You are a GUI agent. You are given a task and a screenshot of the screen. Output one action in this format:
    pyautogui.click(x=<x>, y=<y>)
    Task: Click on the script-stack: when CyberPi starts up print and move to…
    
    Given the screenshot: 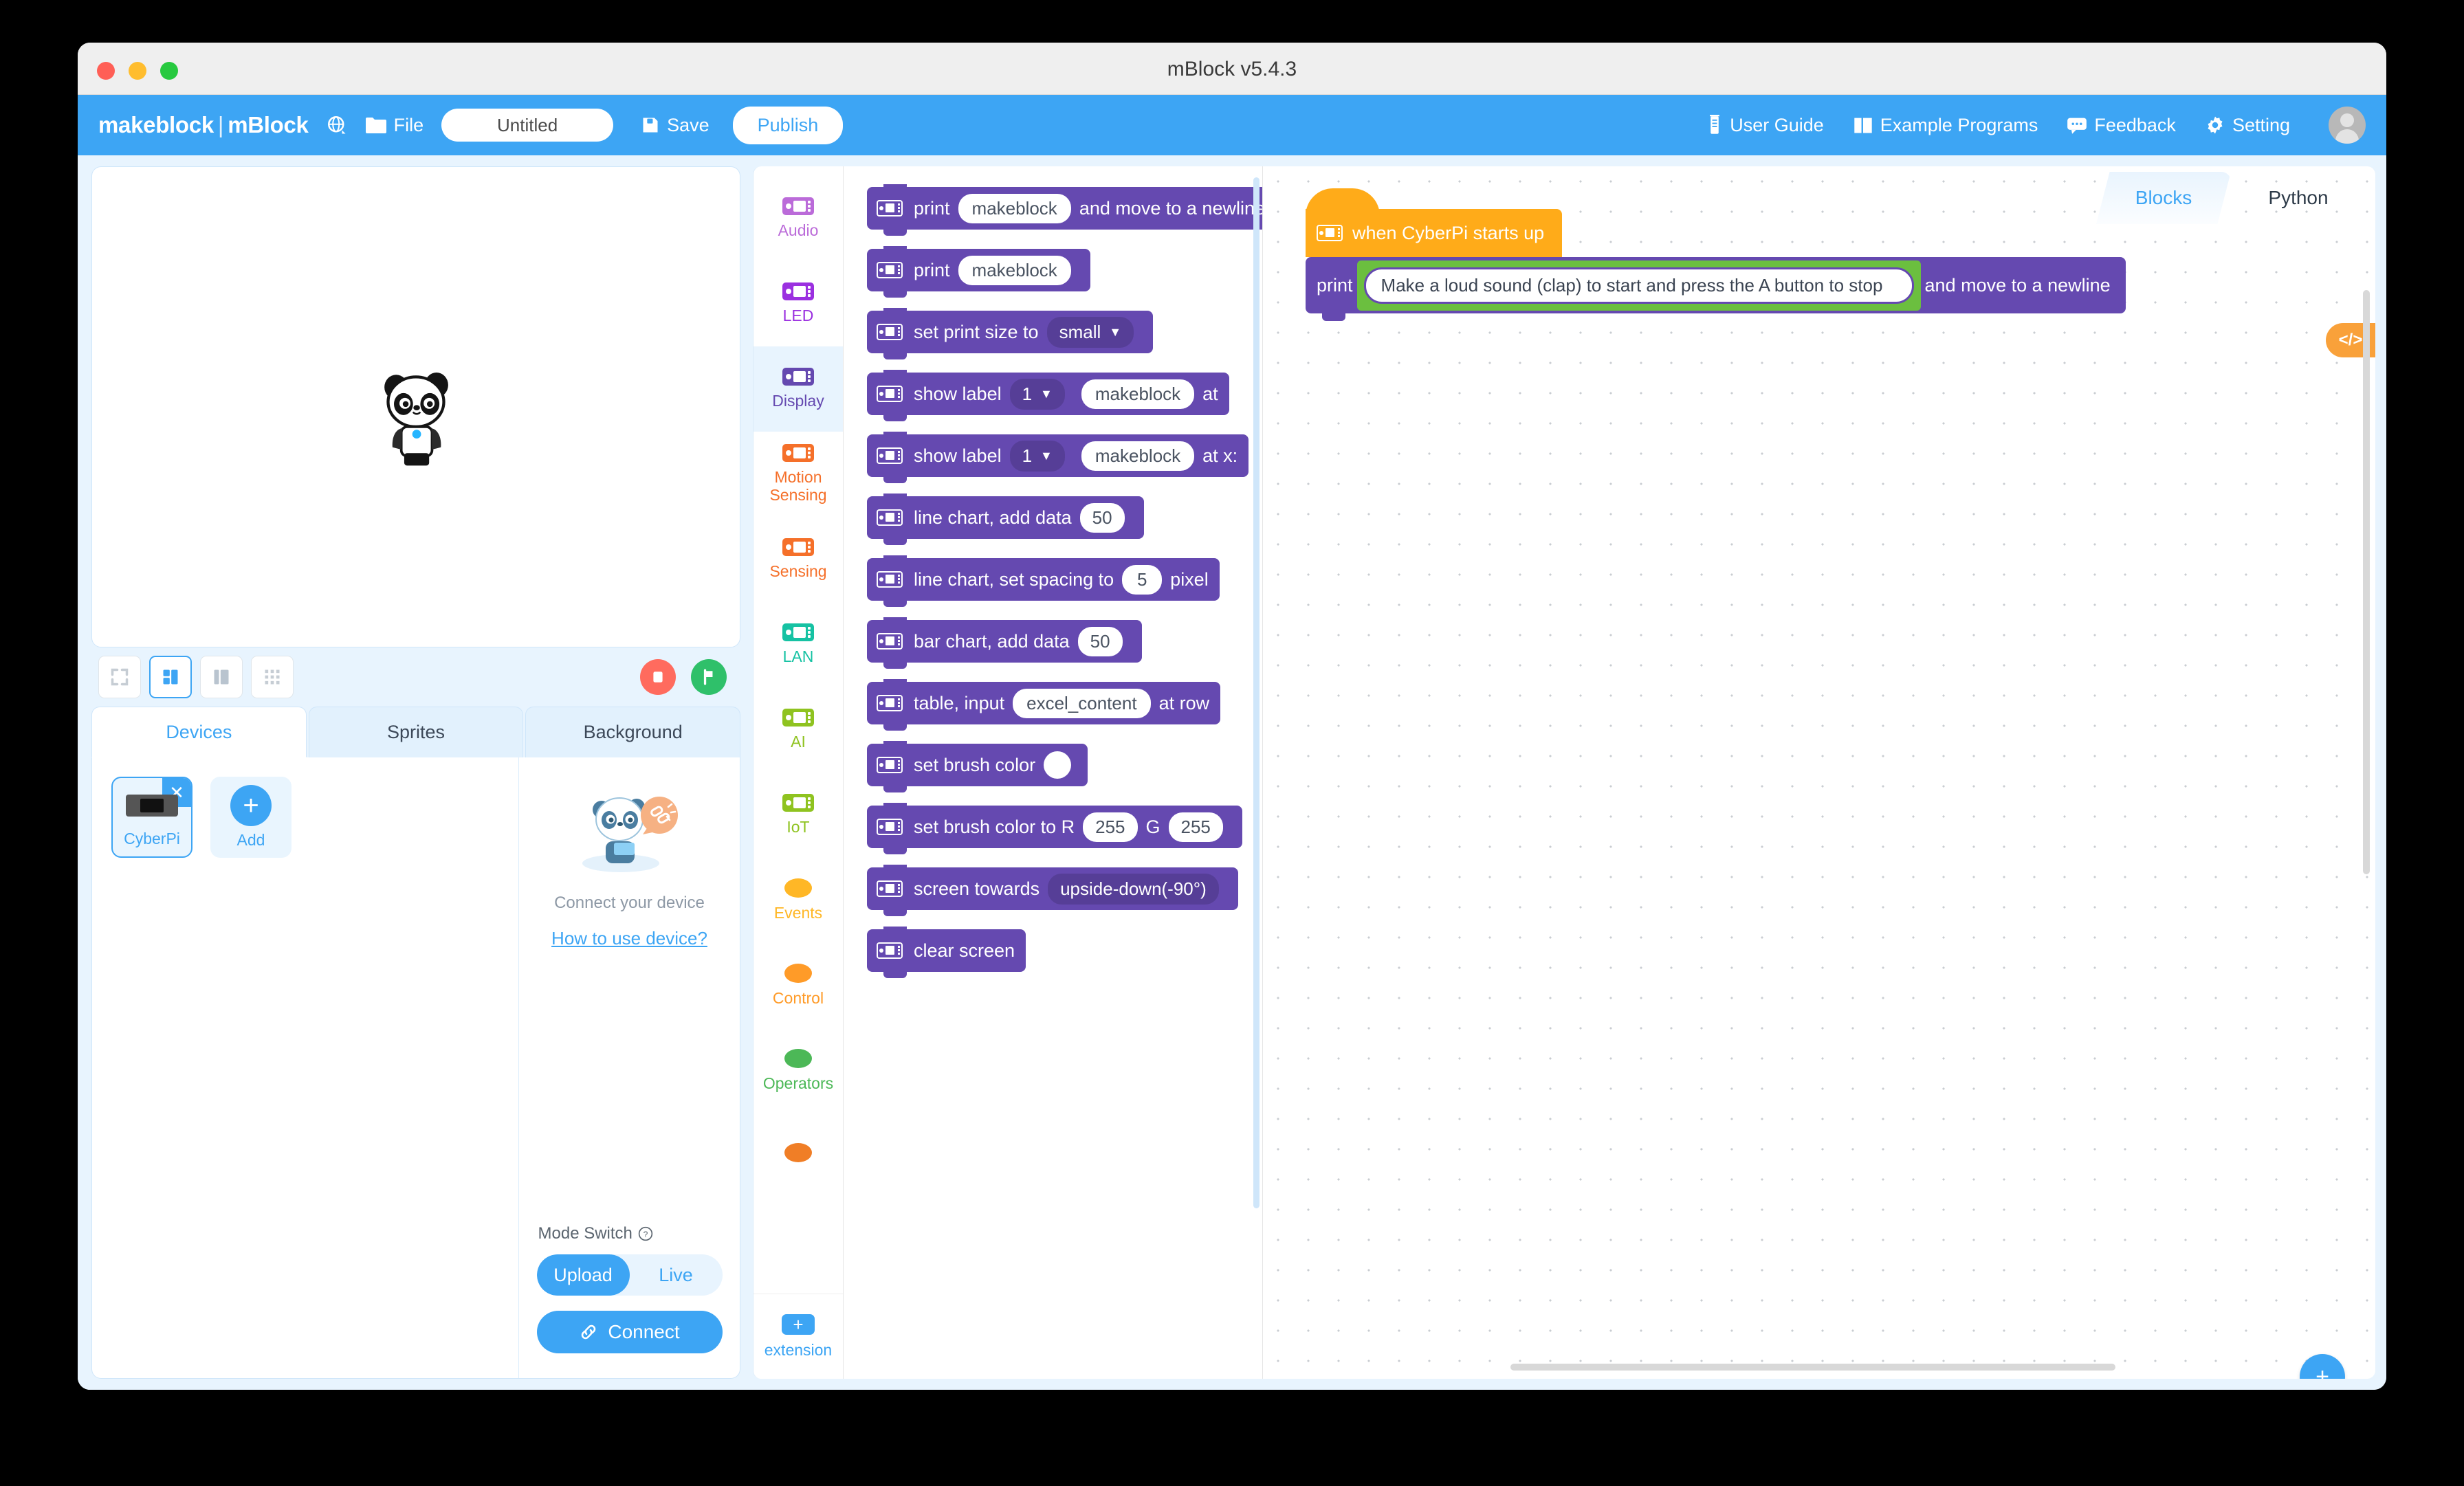 What is the action you would take?
    pyautogui.click(x=1716, y=254)
    